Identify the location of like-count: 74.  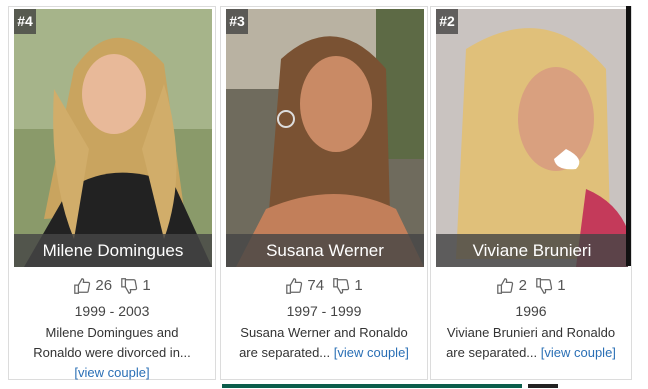
(316, 286).